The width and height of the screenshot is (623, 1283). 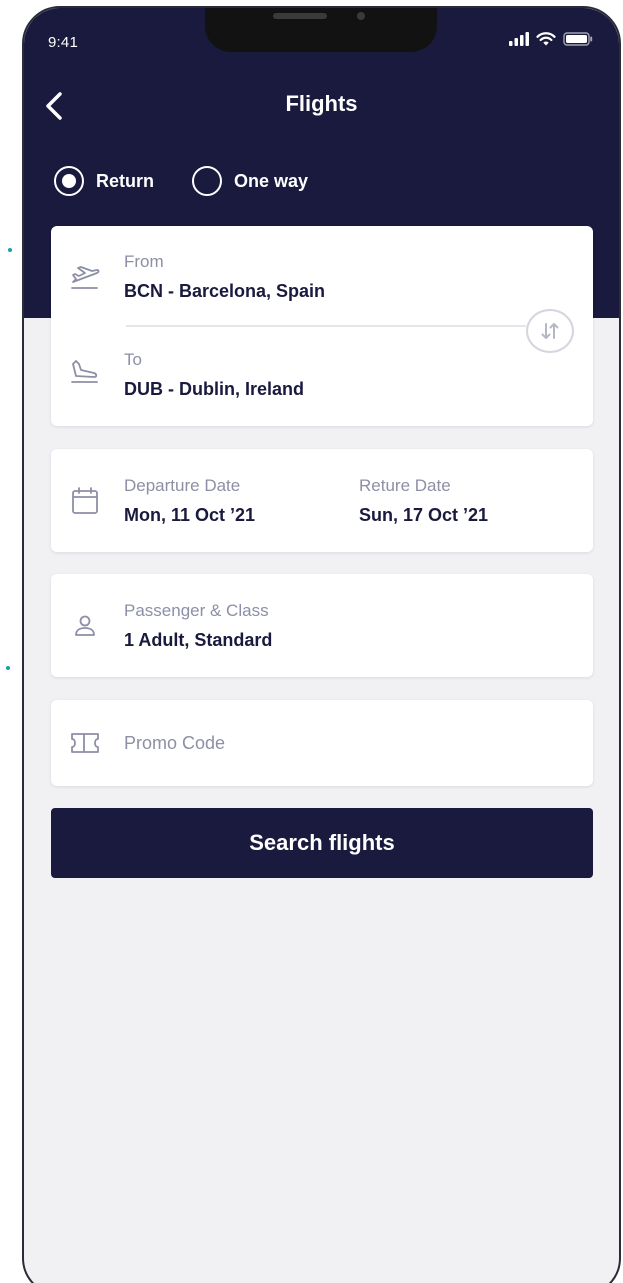 What do you see at coordinates (190, 515) in the screenshot?
I see `departure-date-value: Mon, 11 Oct ’21` at bounding box center [190, 515].